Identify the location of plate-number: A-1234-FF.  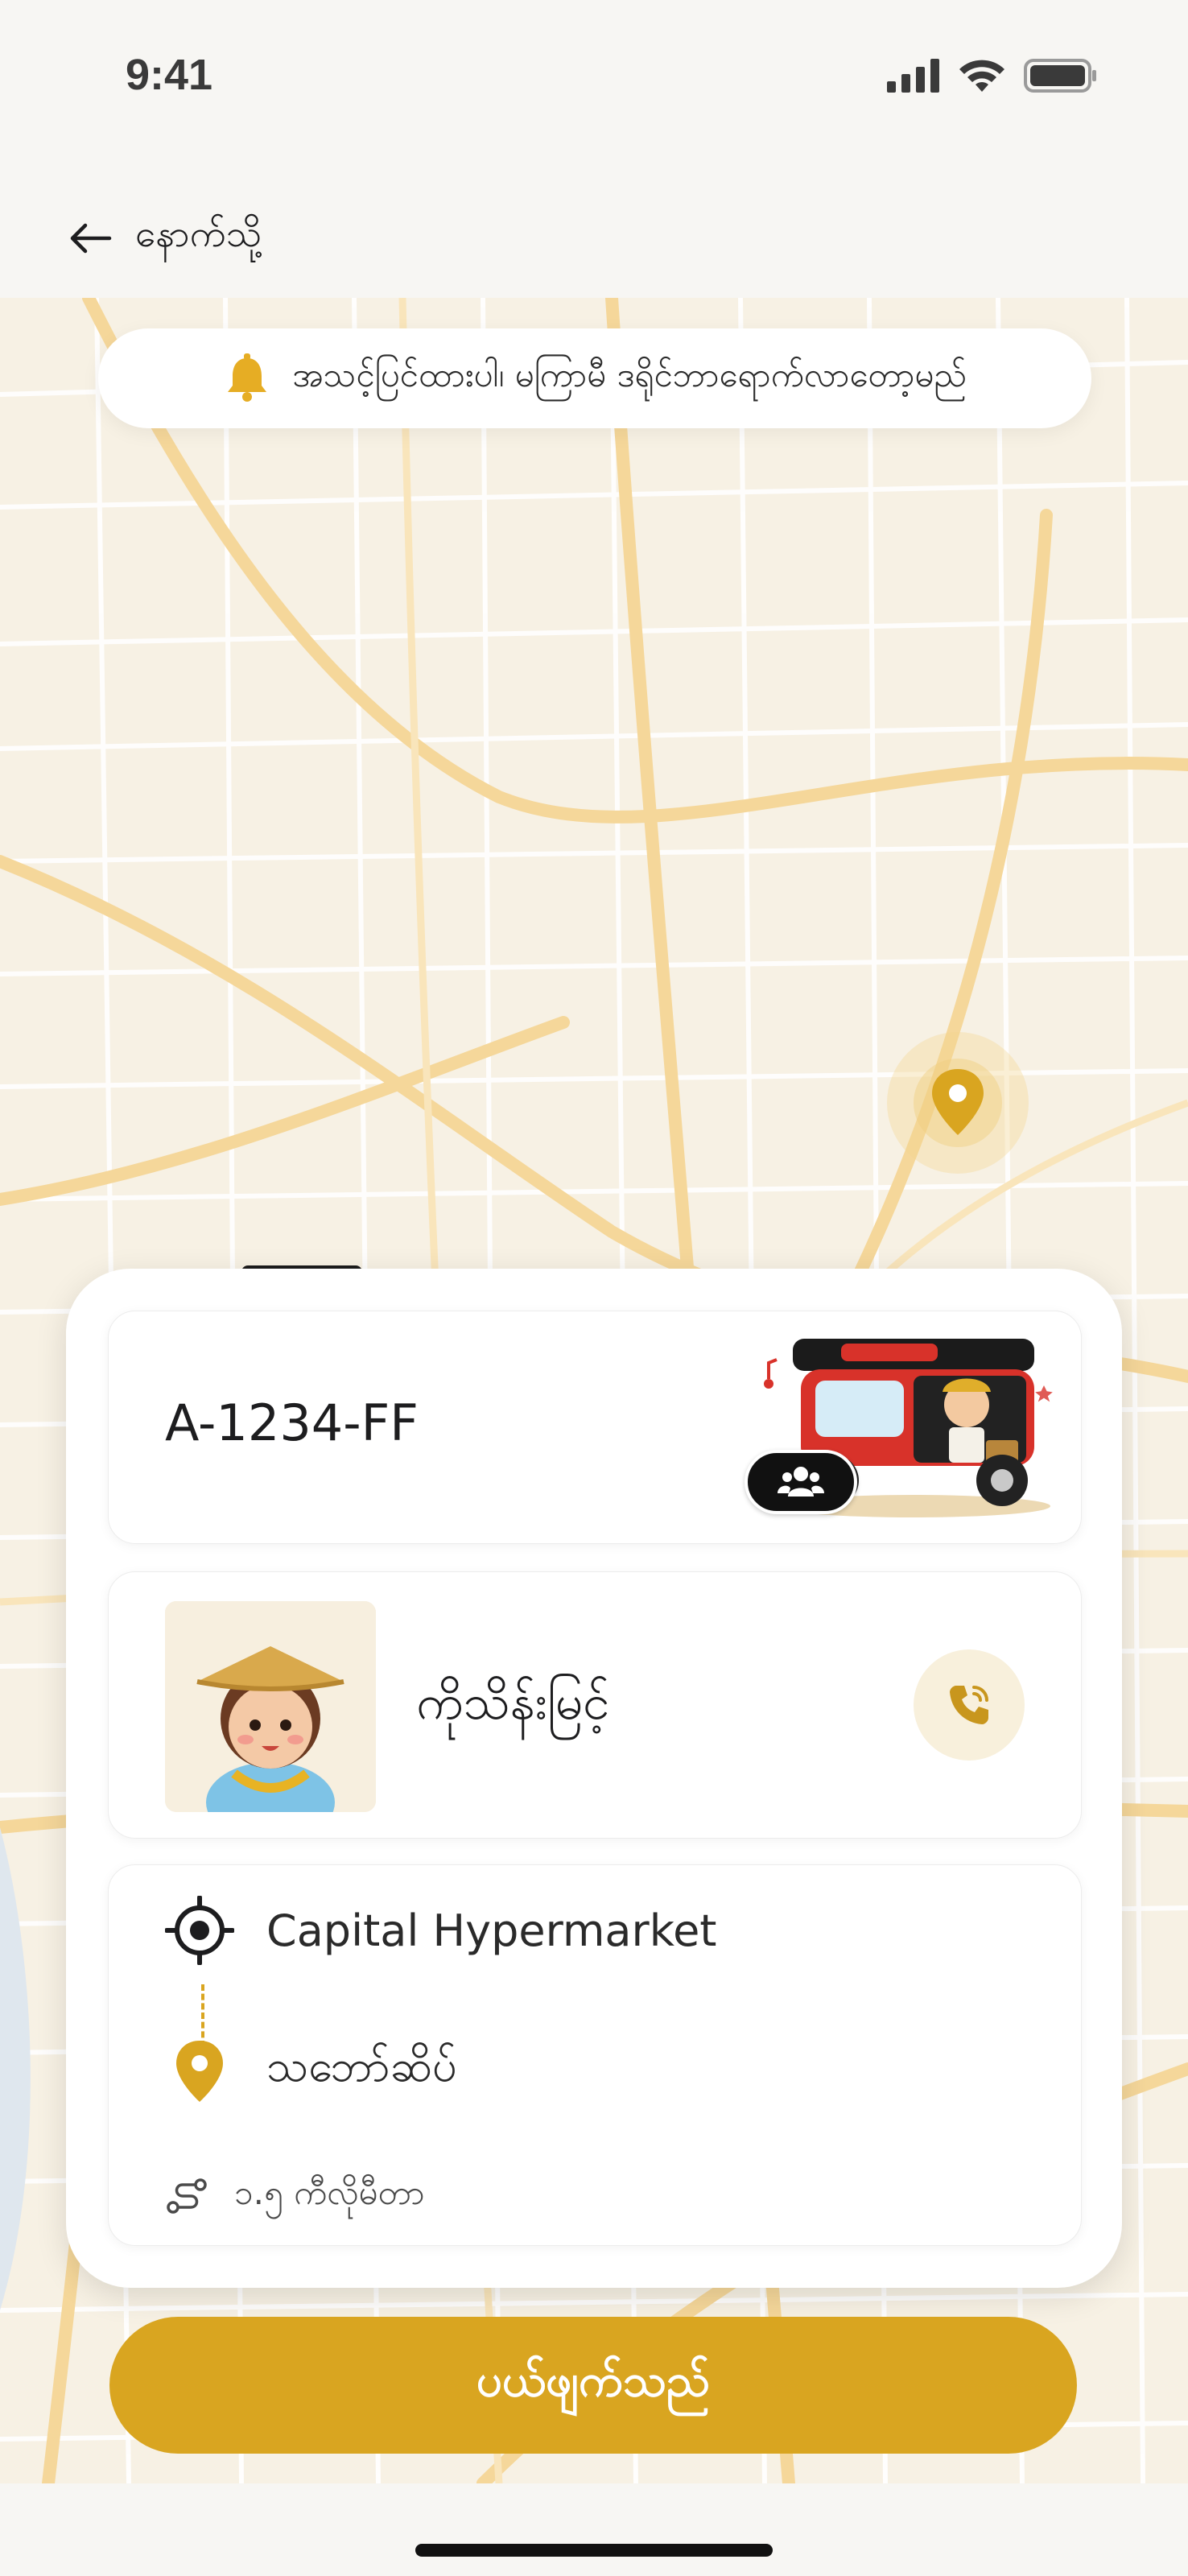
(292, 1422).